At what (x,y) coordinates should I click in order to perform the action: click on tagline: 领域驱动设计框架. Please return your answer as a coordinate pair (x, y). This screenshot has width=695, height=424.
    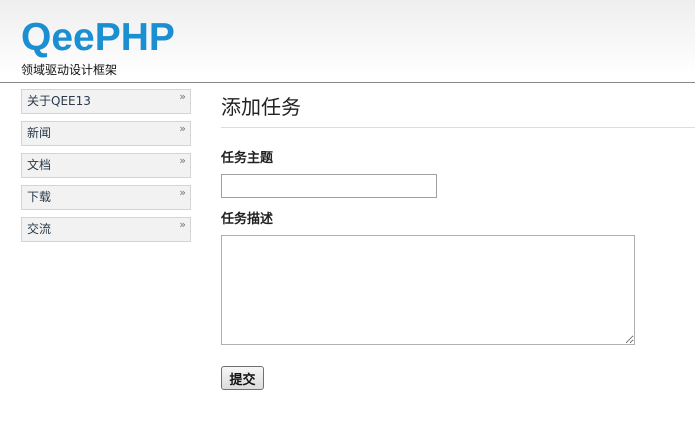
    Looking at the image, I should click on (69, 70).